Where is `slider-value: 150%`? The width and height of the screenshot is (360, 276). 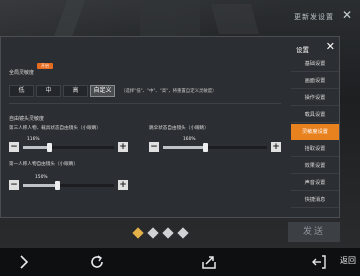 slider-value: 150% is located at coordinates (41, 177).